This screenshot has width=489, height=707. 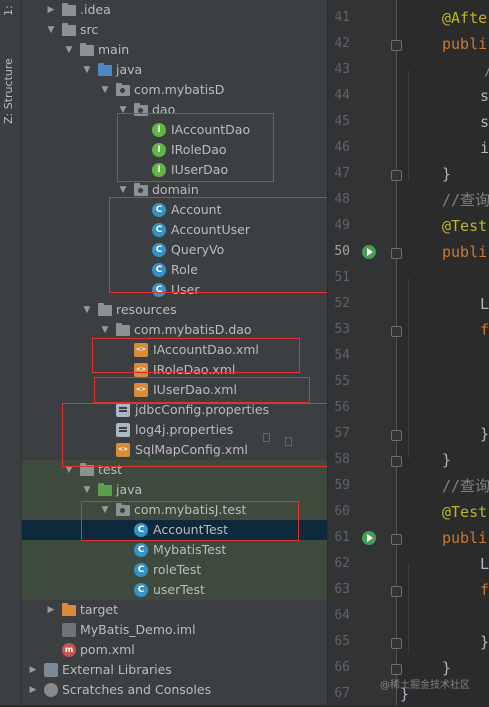 I want to click on highlight-box-test, so click(x=190, y=521).